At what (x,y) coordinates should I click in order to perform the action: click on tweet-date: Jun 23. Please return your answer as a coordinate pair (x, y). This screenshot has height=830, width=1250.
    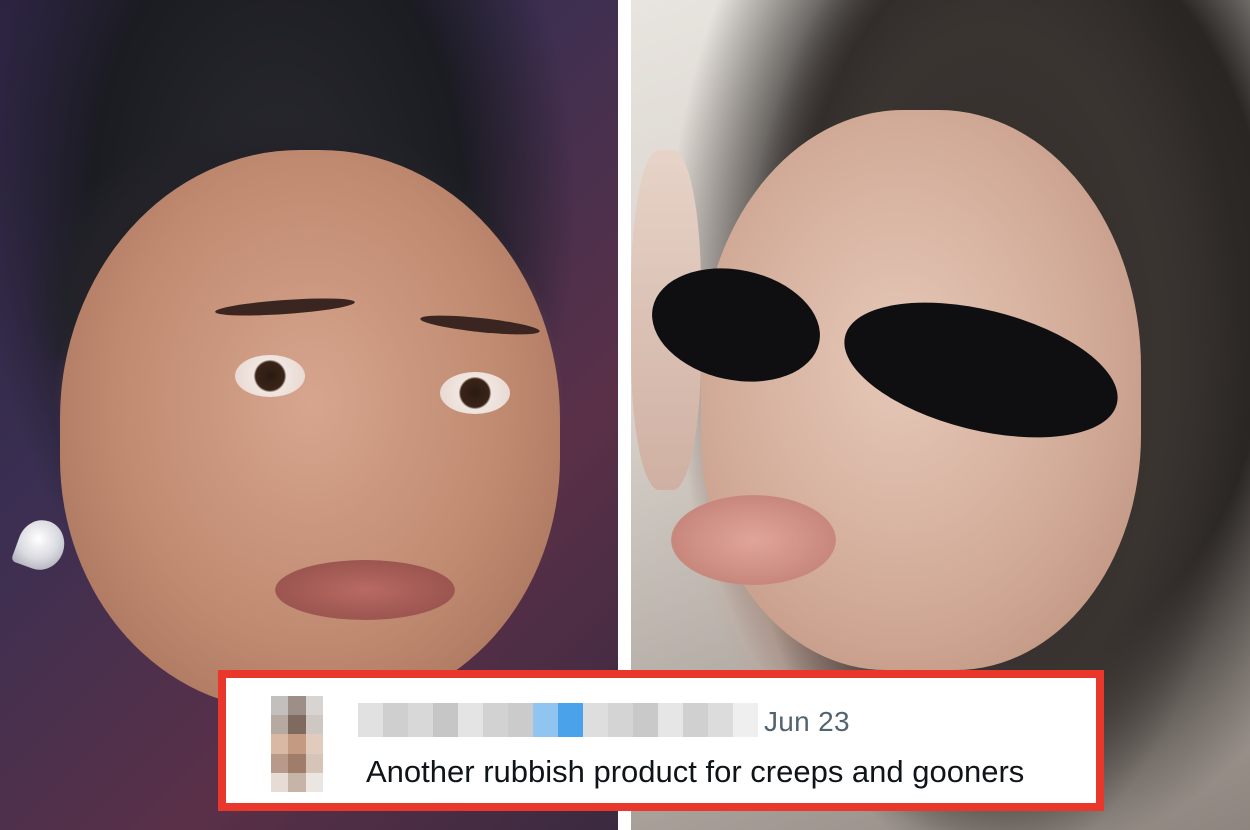
    Looking at the image, I should click on (807, 721).